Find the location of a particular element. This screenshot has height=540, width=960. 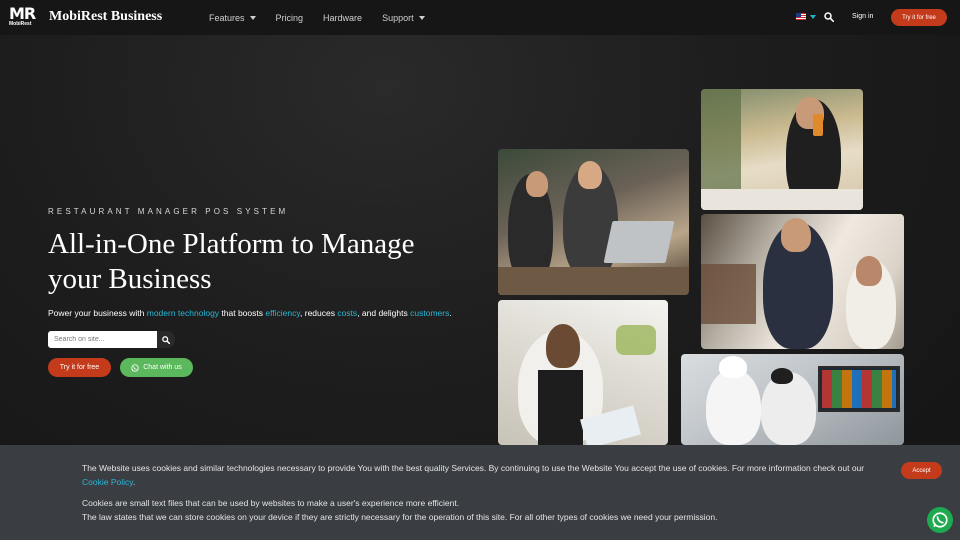

photo-woman-tablet is located at coordinates (583, 372).